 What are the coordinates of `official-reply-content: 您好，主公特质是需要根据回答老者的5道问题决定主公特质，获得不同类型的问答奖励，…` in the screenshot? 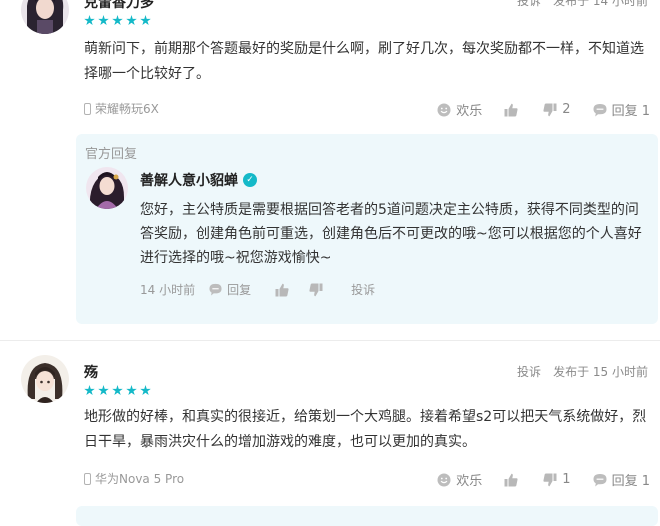 It's located at (391, 234).